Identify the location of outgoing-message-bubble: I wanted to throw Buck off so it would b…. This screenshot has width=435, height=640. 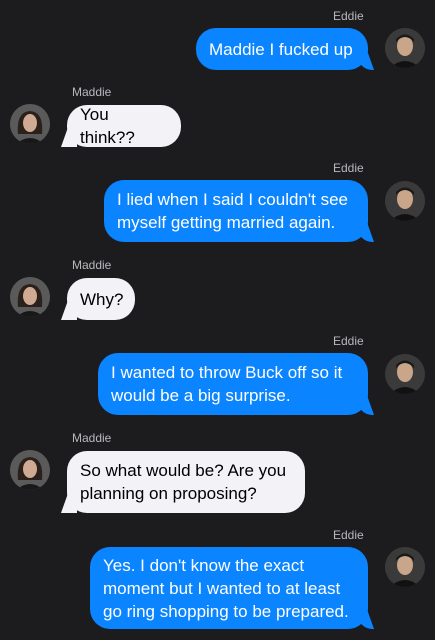
(233, 384).